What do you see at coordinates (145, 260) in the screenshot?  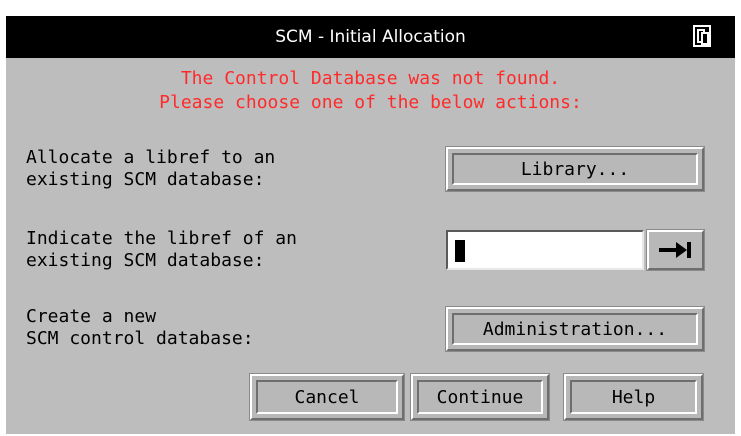 I see `indicate-label-line-2: existing SCM database:` at bounding box center [145, 260].